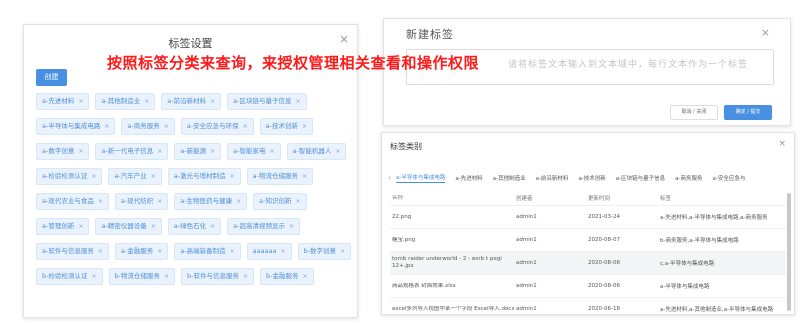  Describe the element at coordinates (279, 176) in the screenshot. I see `tag-chip: a-物流仓储服务 ×` at that location.